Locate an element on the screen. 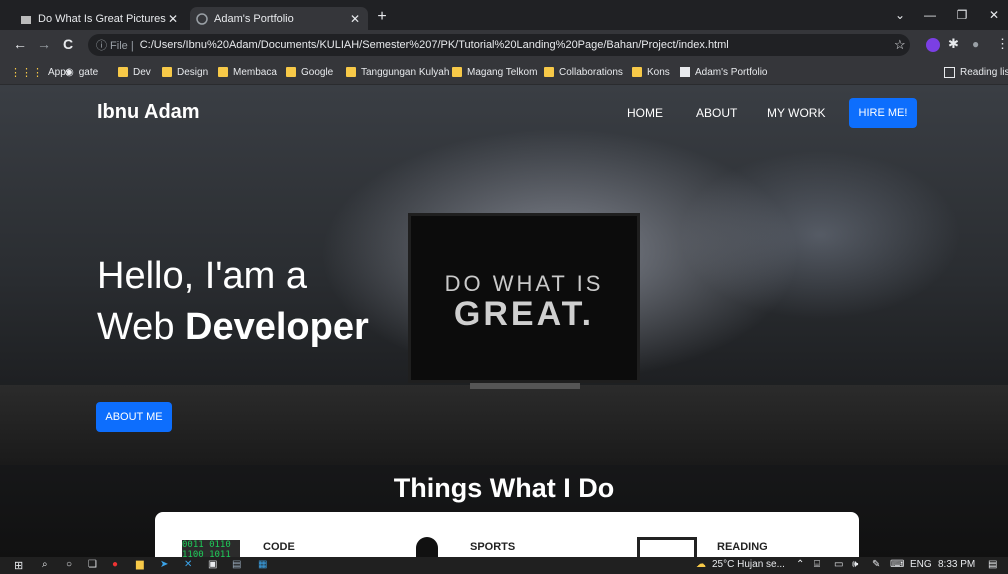 Image resolution: width=1008 pixels, height=574 pixels. close-window-button: ✕ is located at coordinates (994, 15).